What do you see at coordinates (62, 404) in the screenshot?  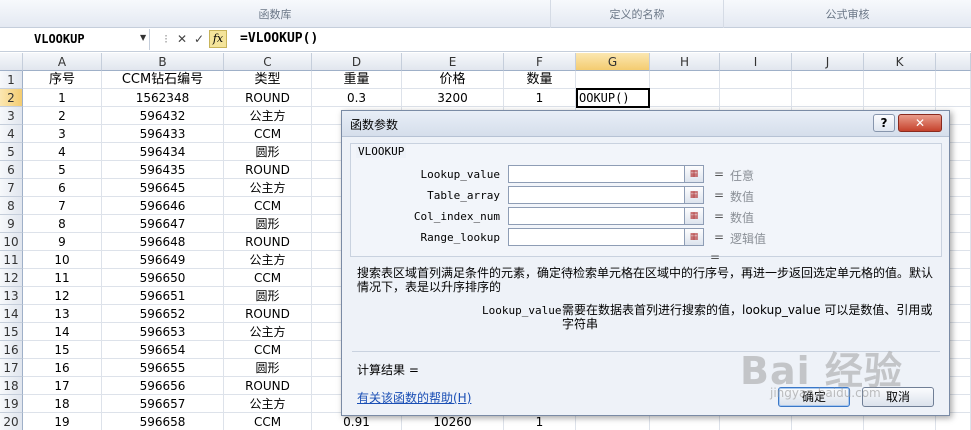 I see `table-cell: 18` at bounding box center [62, 404].